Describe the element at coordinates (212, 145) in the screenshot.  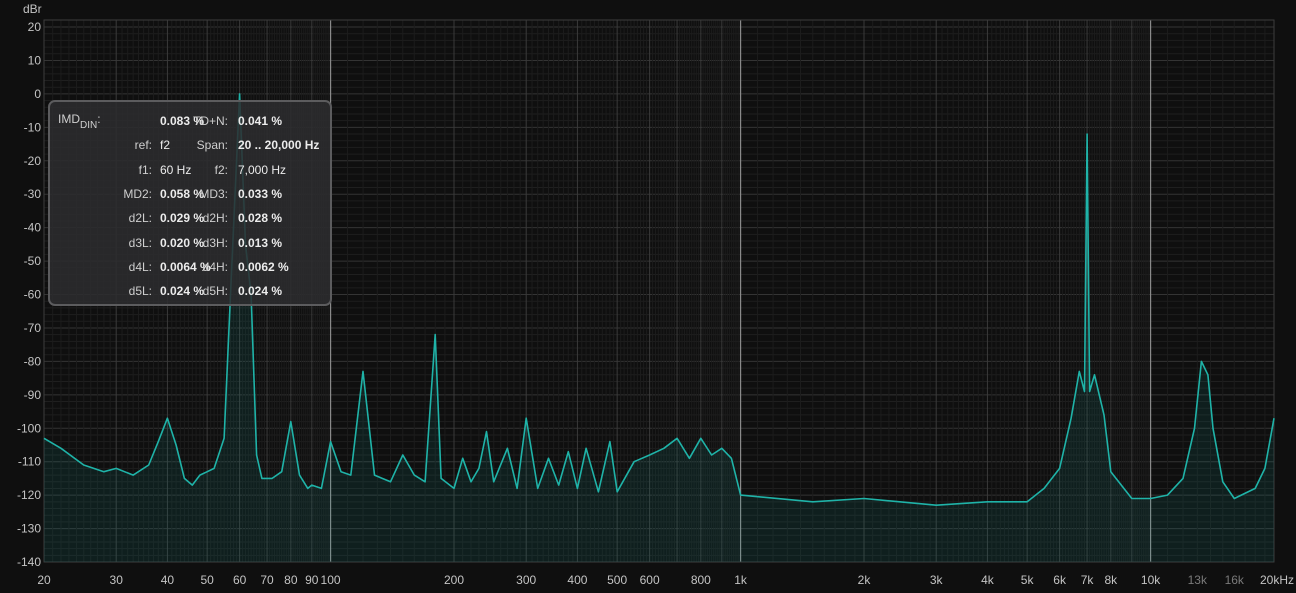
I see `readout-label-right: Span:` at that location.